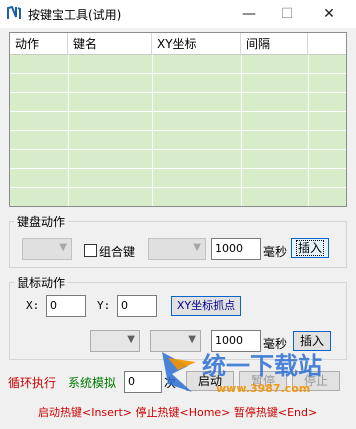 The image size is (356, 429). What do you see at coordinates (115, 341) in the screenshot?
I see `mouse-button-select: ▼` at bounding box center [115, 341].